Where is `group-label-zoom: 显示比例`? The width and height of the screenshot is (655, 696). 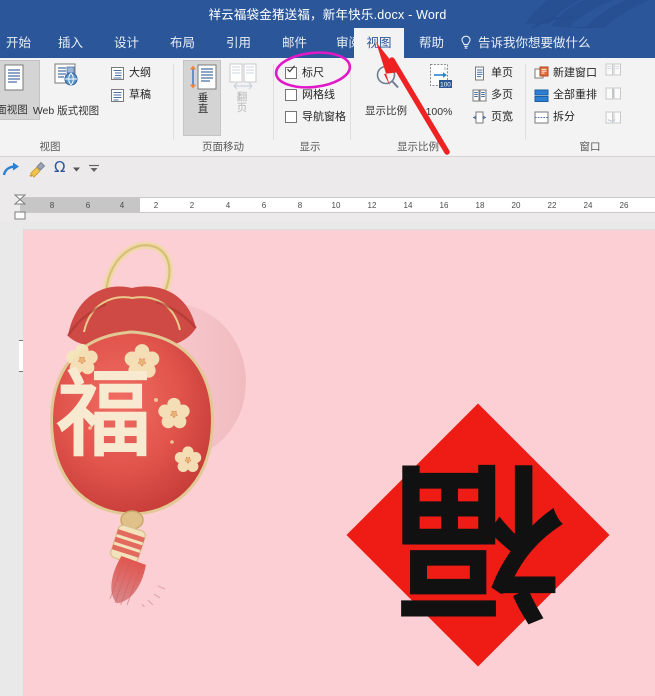
group-label-zoom: 显示比例 is located at coordinates (418, 147).